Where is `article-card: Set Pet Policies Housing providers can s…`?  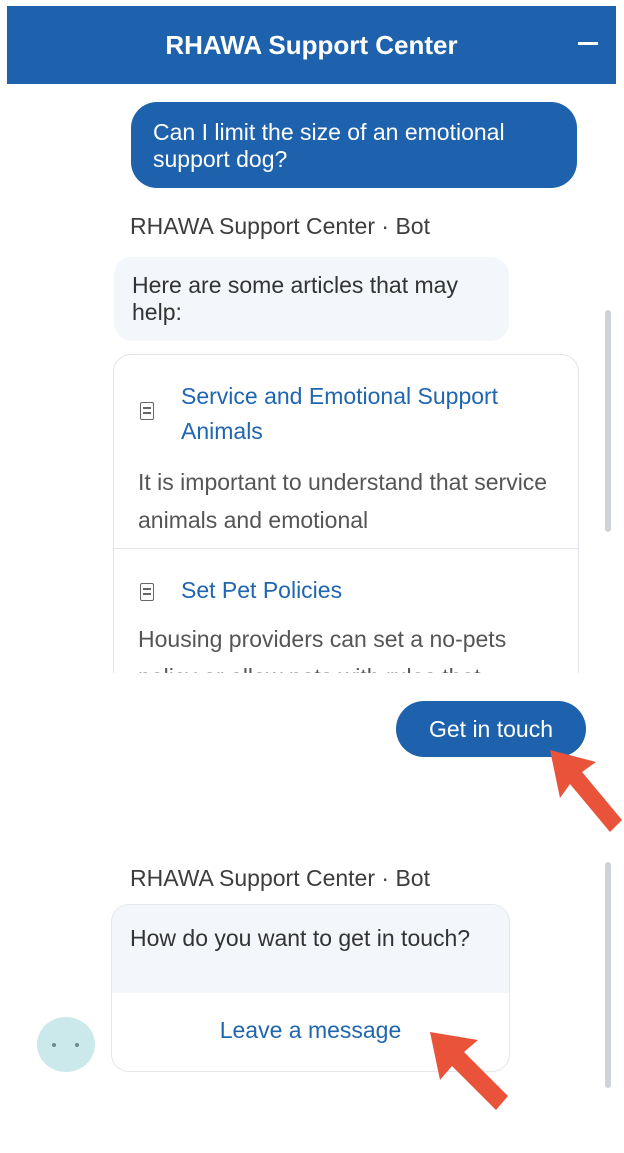 article-card: Set Pet Policies Housing providers can s… is located at coordinates (346, 611).